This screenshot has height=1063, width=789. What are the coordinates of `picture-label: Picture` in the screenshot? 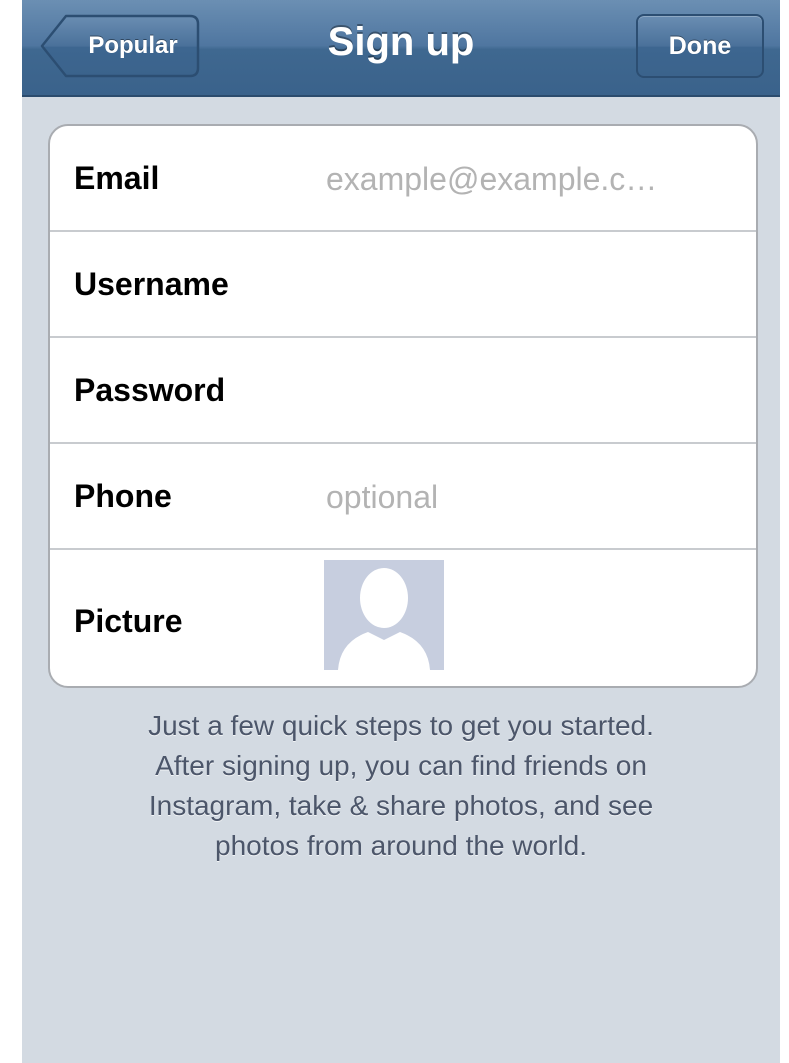 It's located at (128, 621).